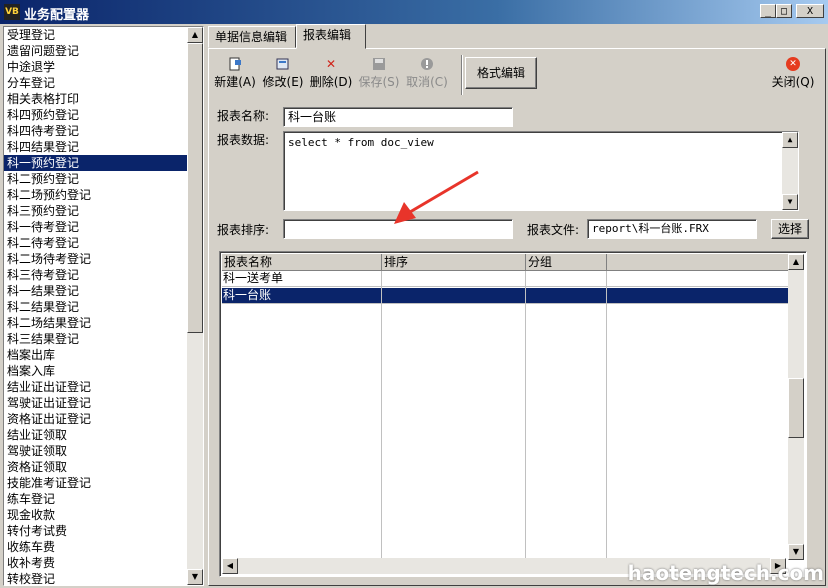 This screenshot has width=828, height=588. What do you see at coordinates (96, 67) in the screenshot?
I see `business-list-item: 中途退学` at bounding box center [96, 67].